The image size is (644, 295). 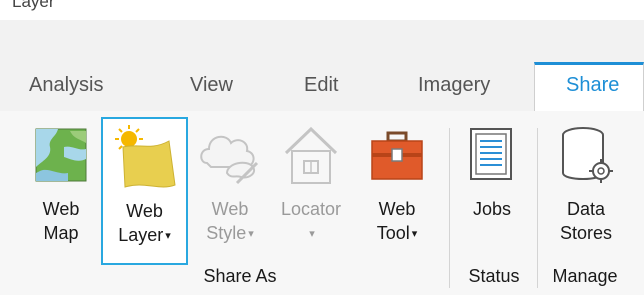 I want to click on web-layer-icon, so click(x=144, y=154).